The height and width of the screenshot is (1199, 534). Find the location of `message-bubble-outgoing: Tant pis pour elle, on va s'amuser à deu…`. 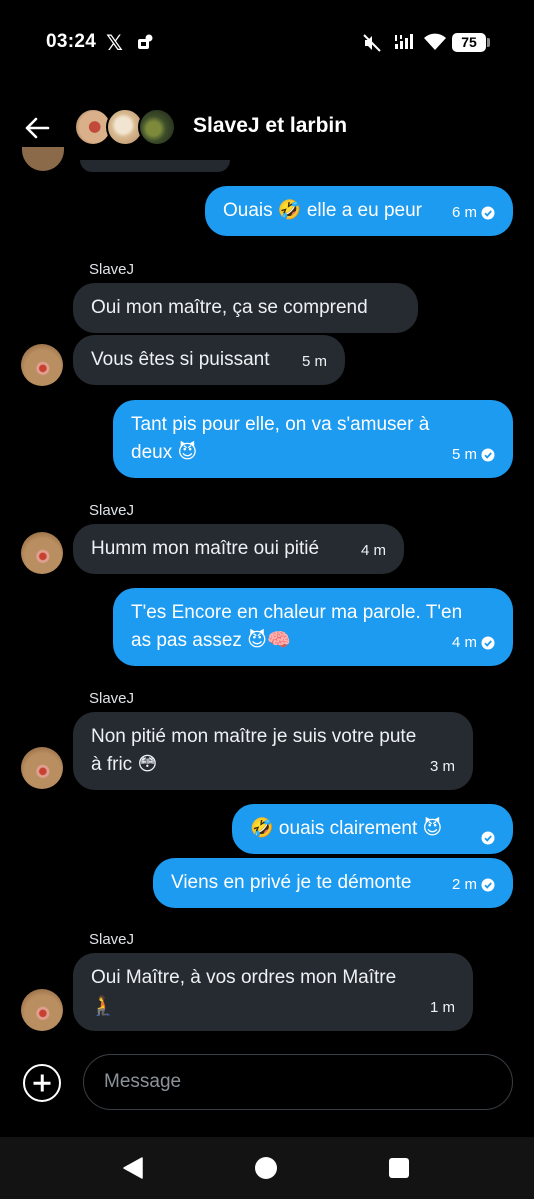

message-bubble-outgoing: Tant pis pour elle, on va s'amuser à deu… is located at coordinates (313, 439).